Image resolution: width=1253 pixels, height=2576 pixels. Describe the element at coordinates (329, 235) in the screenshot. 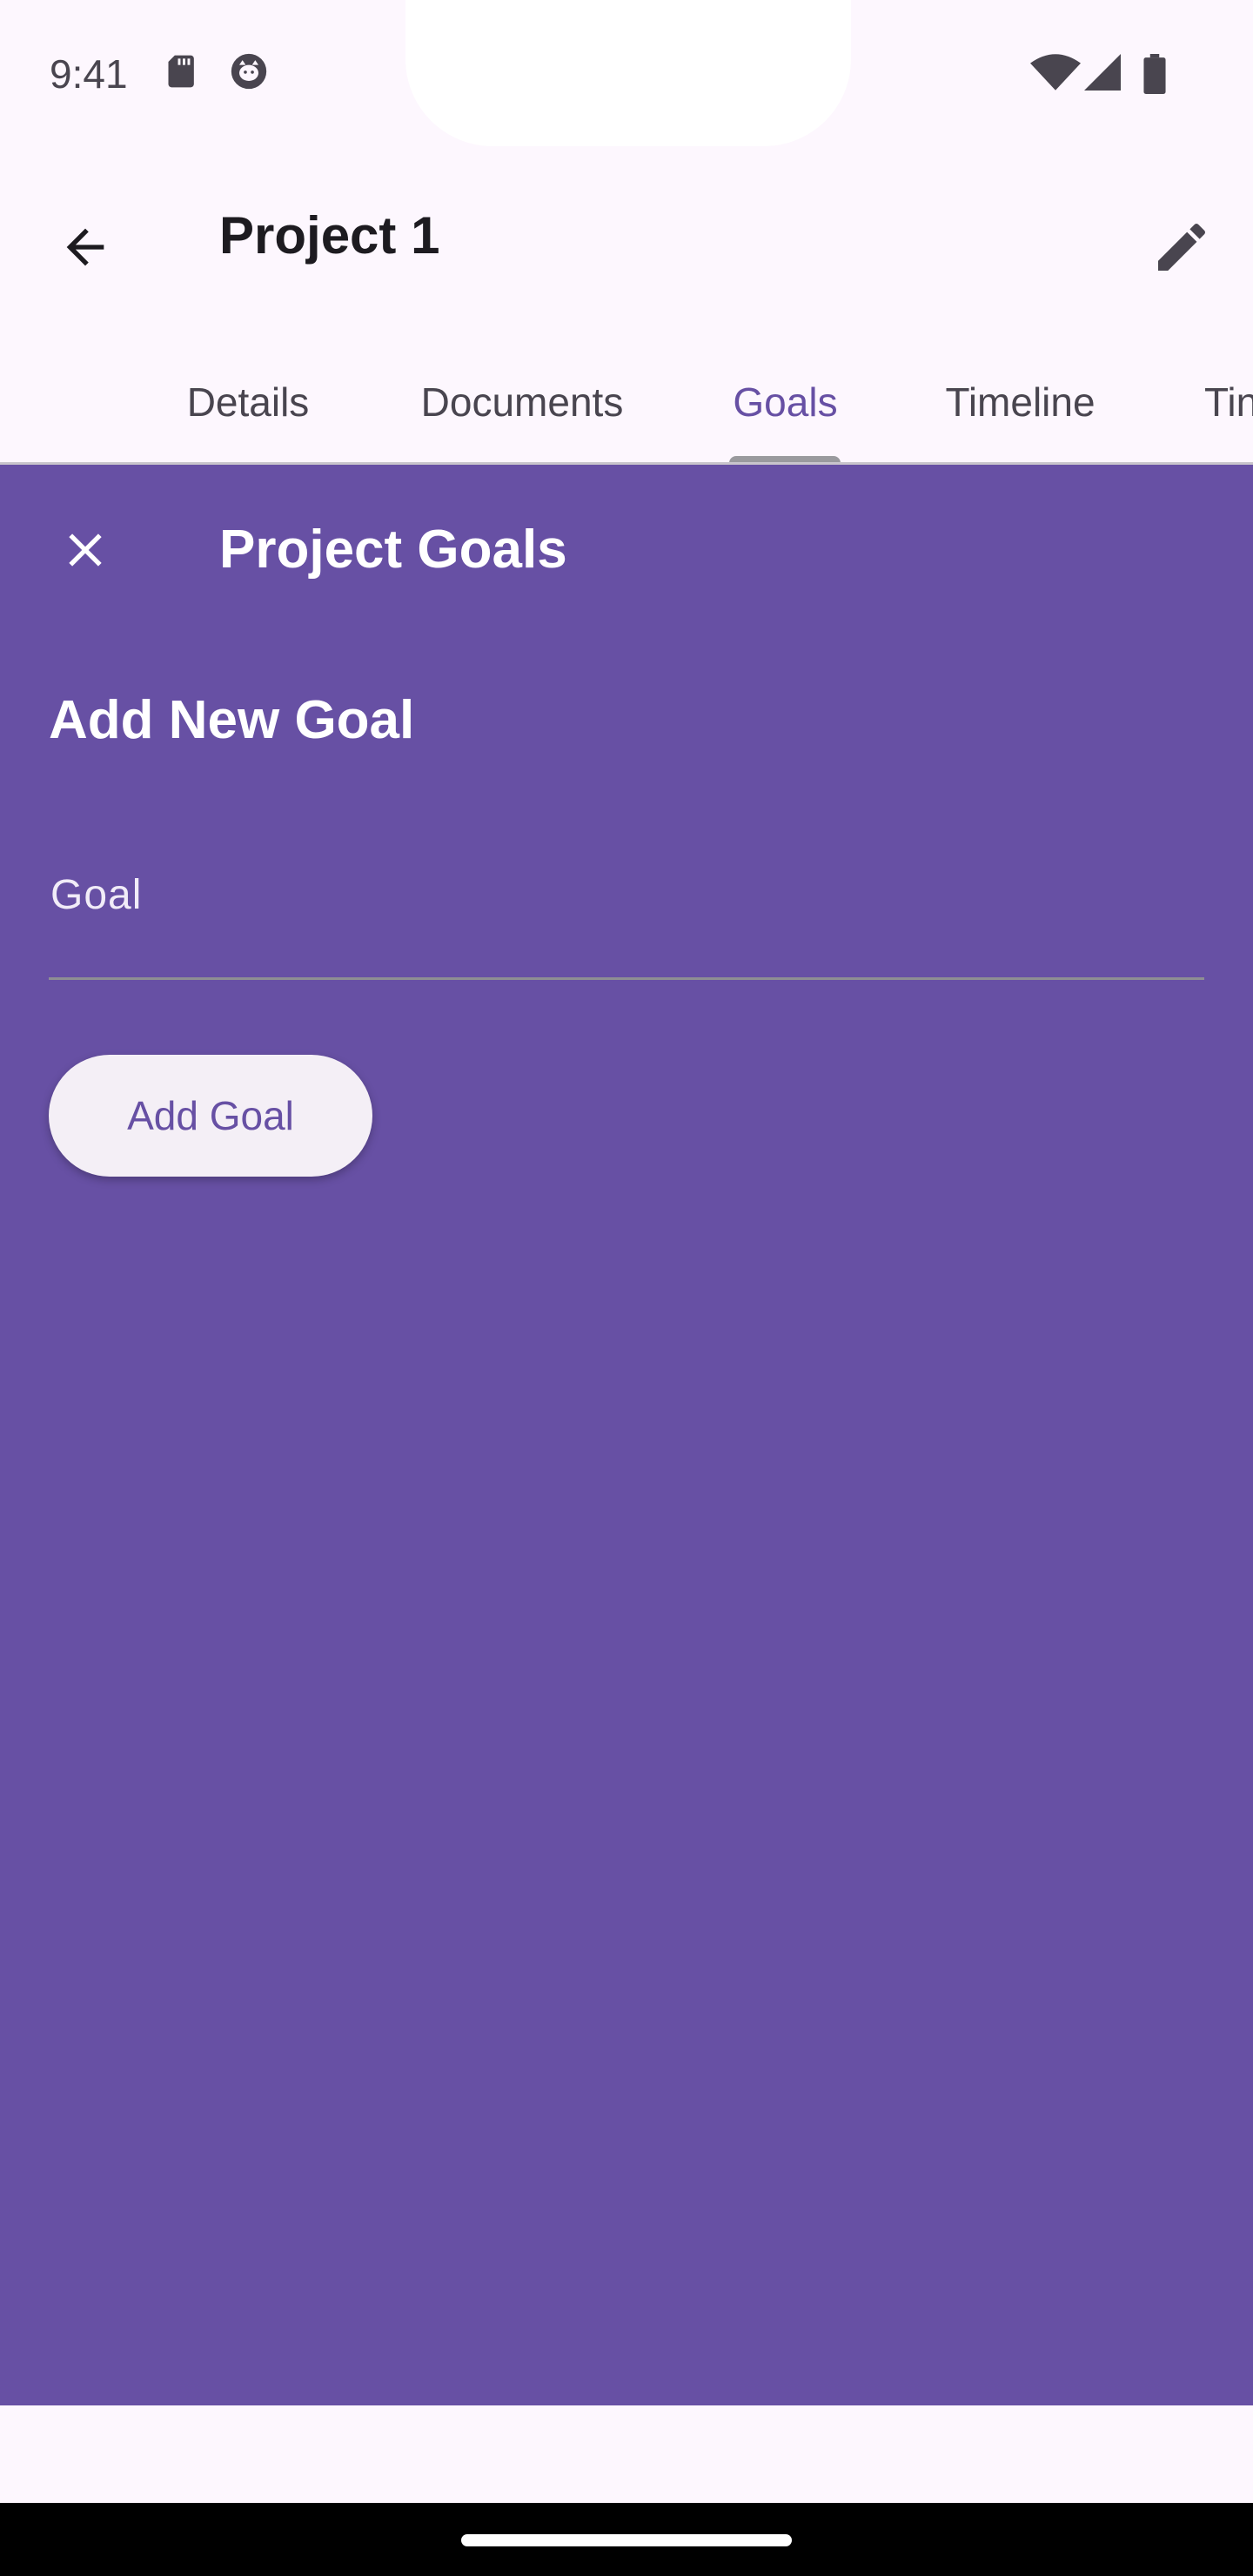

I see `page-title: Project 1` at that location.